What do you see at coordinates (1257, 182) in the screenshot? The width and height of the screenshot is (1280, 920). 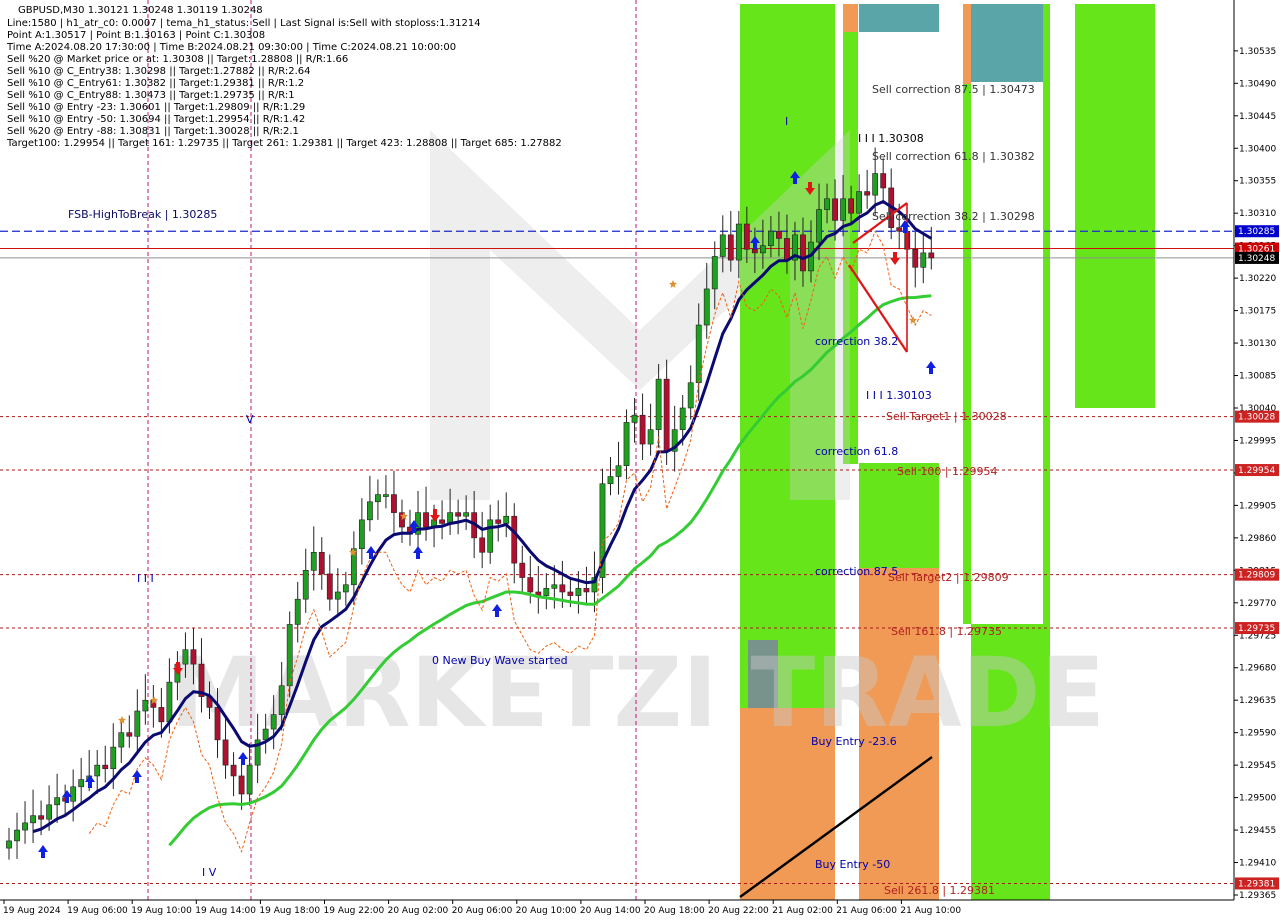 I see `y-tick-label: 1.30355` at bounding box center [1257, 182].